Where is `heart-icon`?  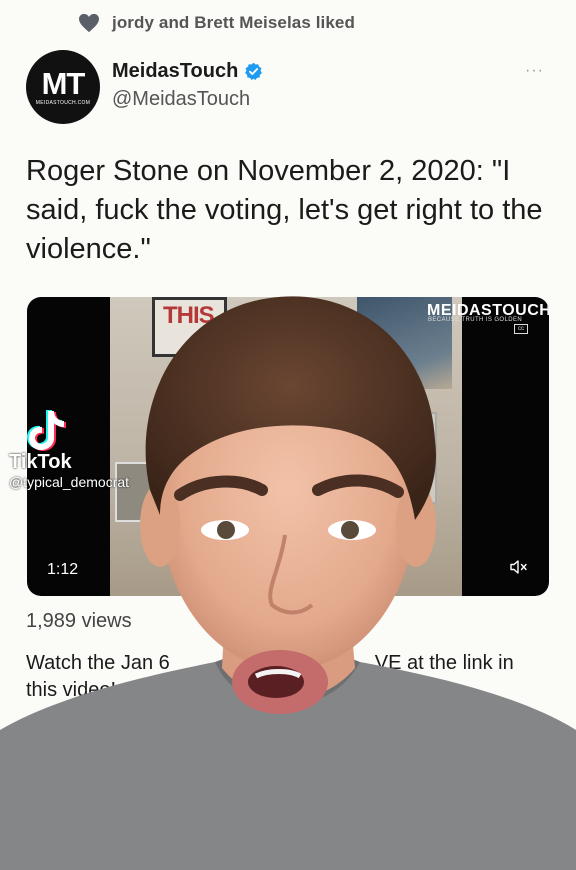 heart-icon is located at coordinates (89, 23).